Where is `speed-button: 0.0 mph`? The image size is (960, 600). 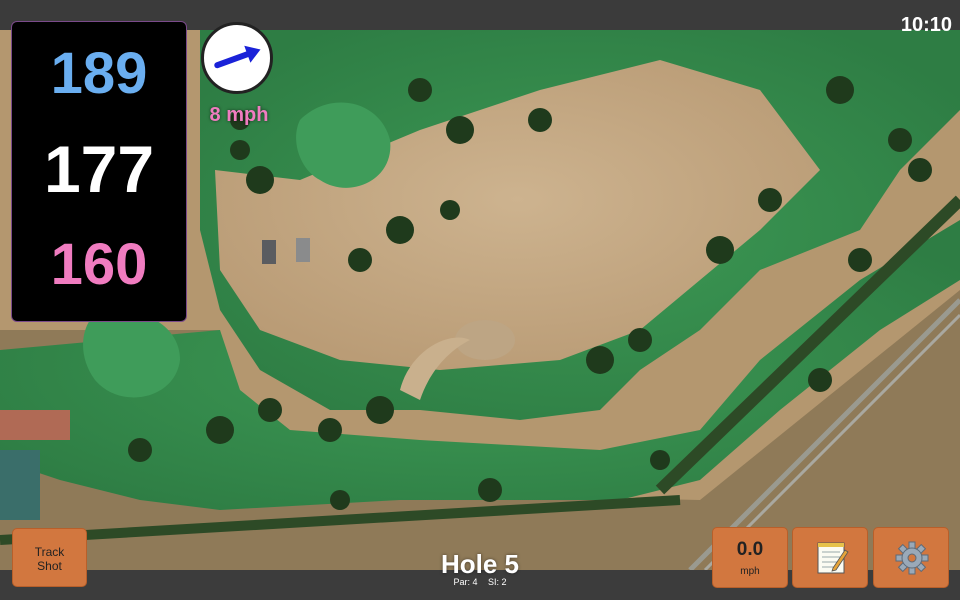 speed-button: 0.0 mph is located at coordinates (750, 557).